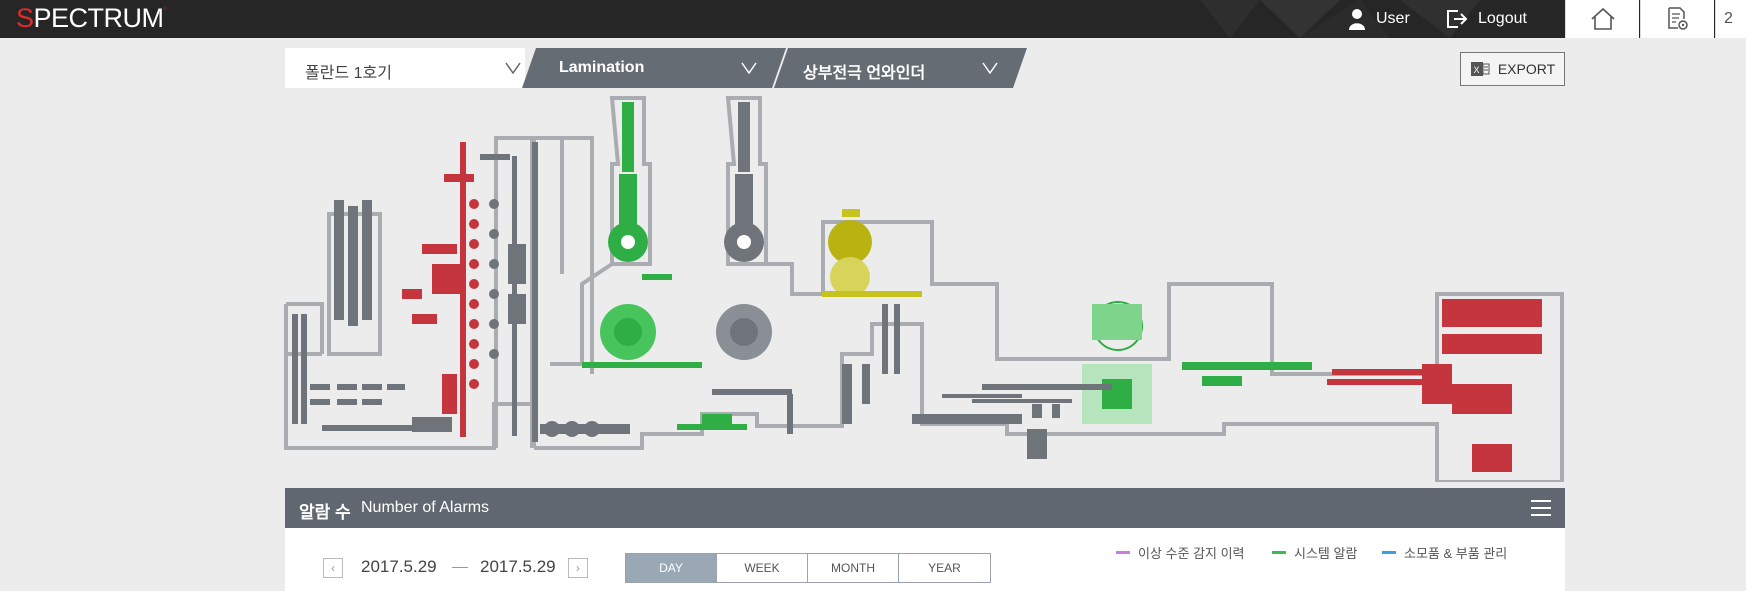  I want to click on app-logo: SPECTRUM◦, so click(91, 18).